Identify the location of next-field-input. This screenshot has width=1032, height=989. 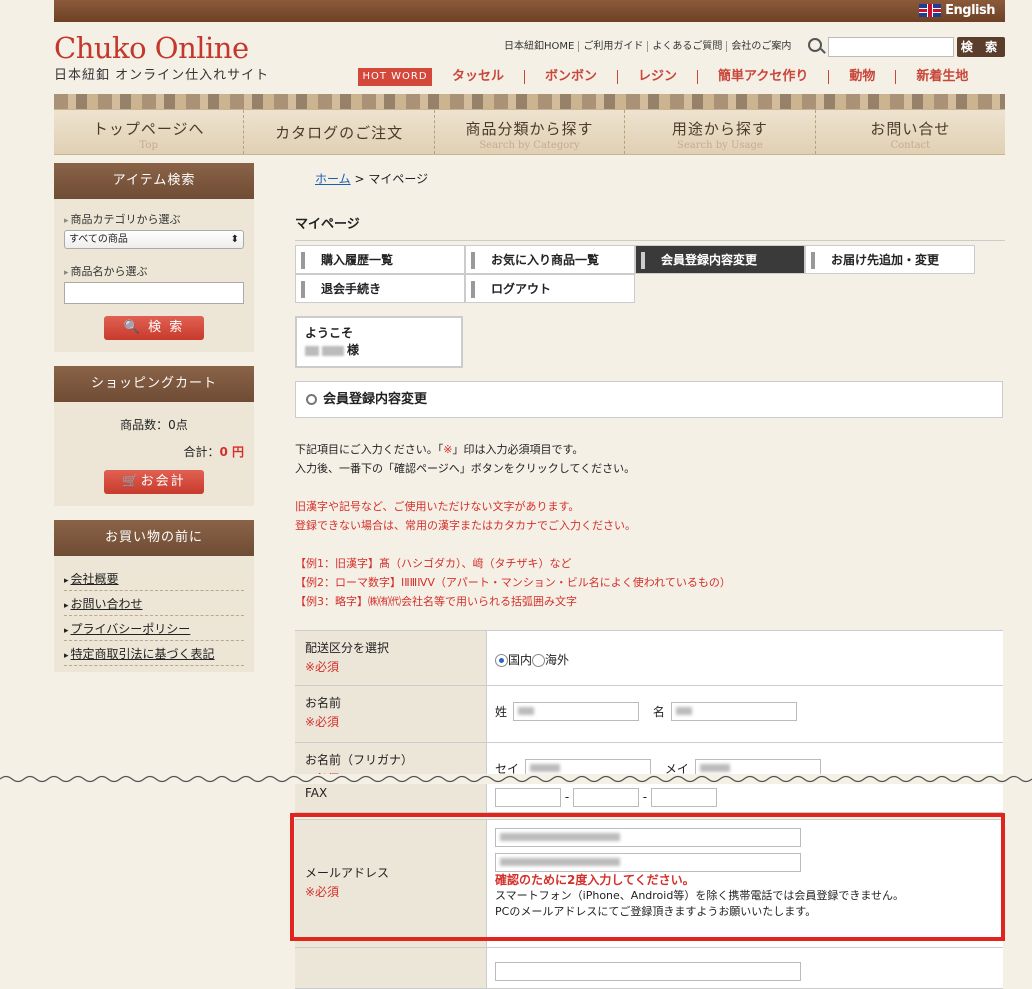
(648, 971).